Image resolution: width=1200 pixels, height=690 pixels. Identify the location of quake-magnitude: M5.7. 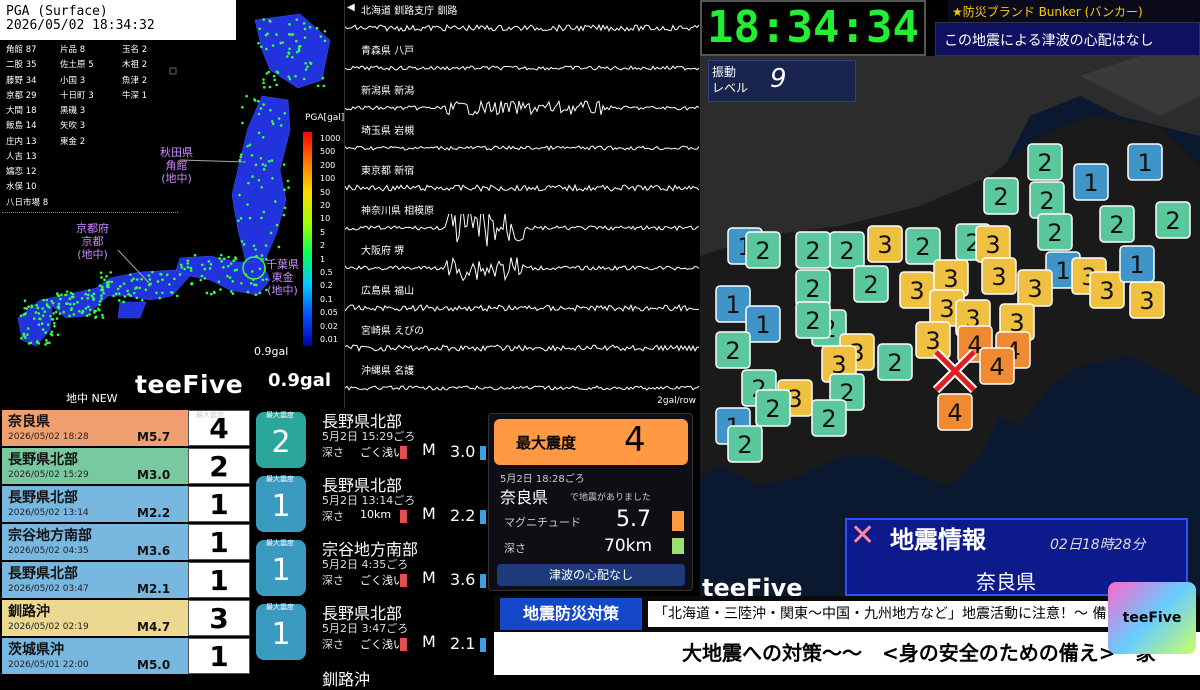
(154, 437).